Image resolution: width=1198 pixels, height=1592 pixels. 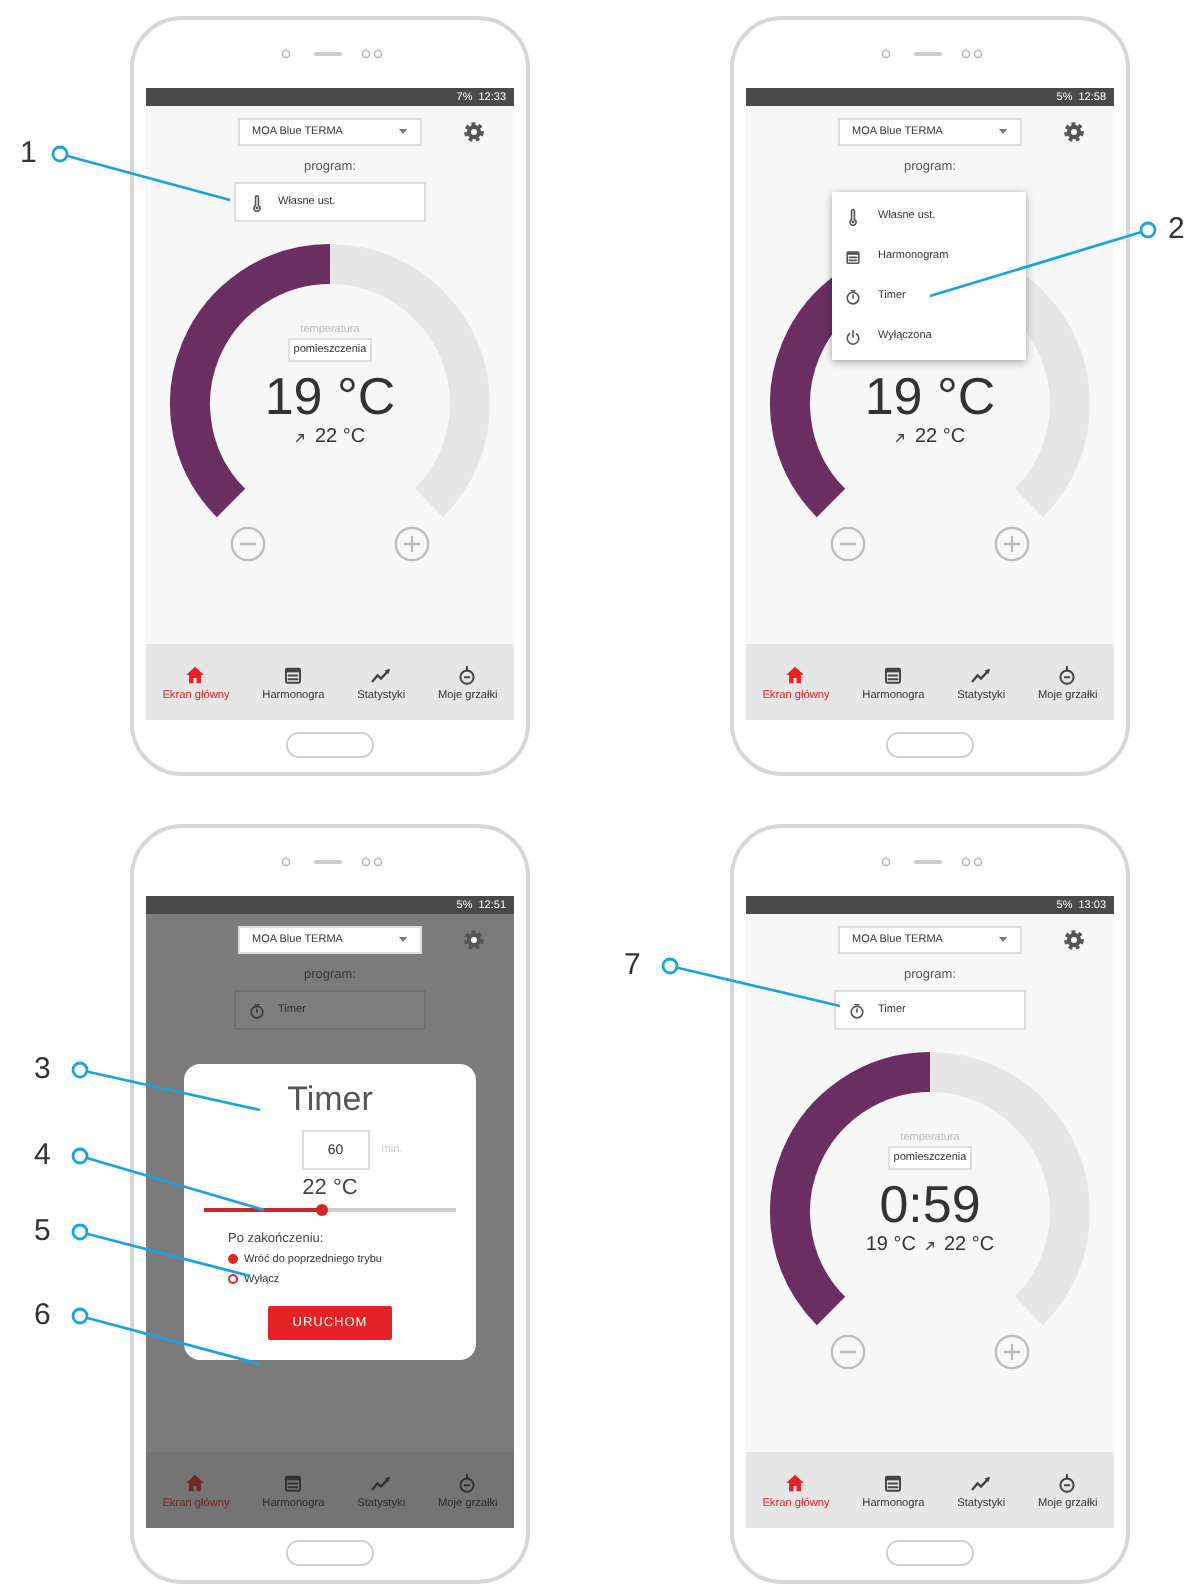 What do you see at coordinates (632, 966) in the screenshot?
I see `callout-number: 7` at bounding box center [632, 966].